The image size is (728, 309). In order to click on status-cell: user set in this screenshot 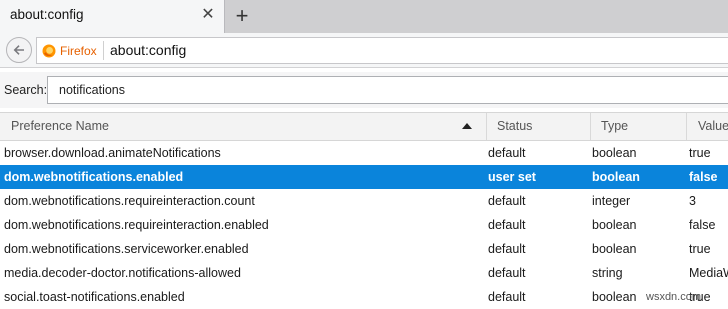, I will do `click(512, 177)`.